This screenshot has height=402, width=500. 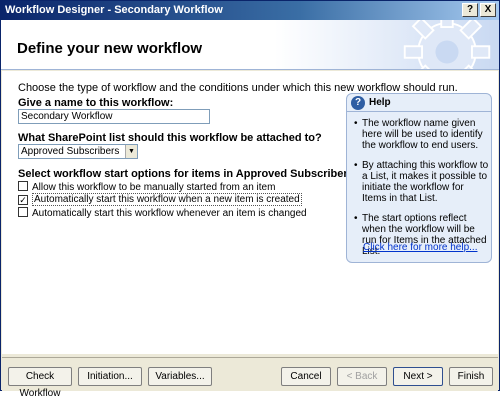 What do you see at coordinates (418, 376) in the screenshot?
I see `next-button: Next >` at bounding box center [418, 376].